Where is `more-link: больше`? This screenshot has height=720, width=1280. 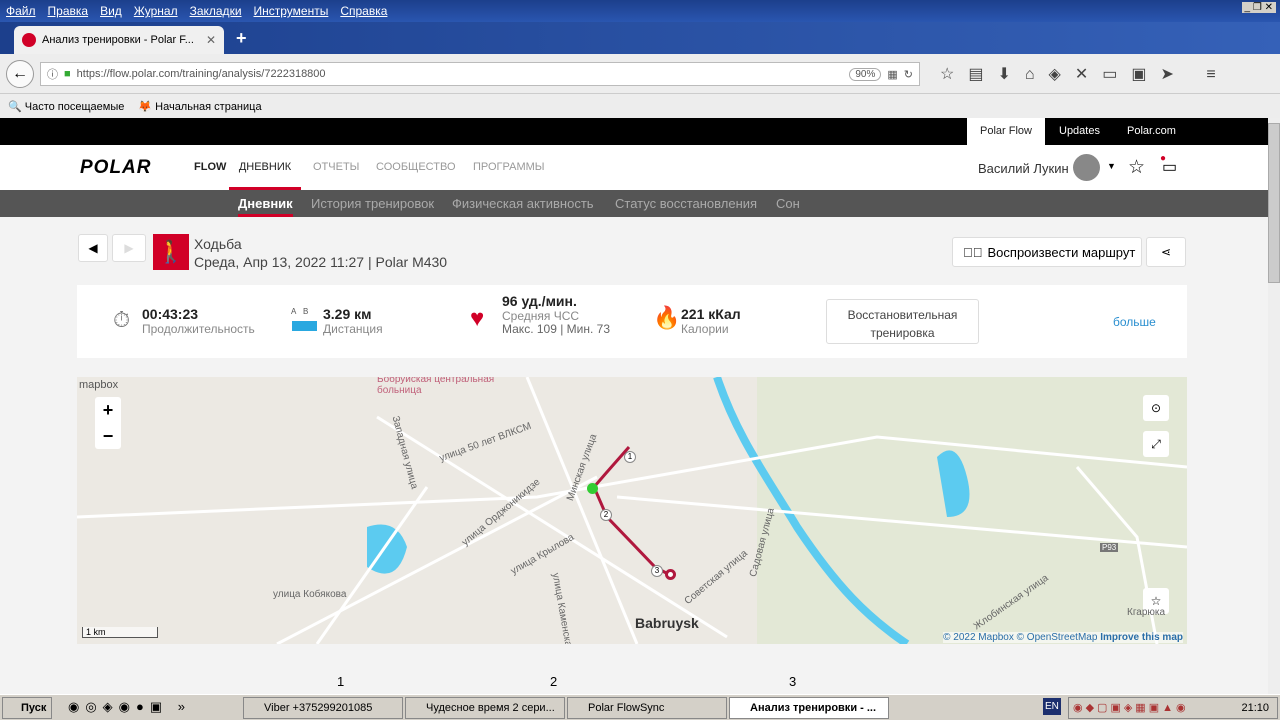 more-link: больше is located at coordinates (1134, 322).